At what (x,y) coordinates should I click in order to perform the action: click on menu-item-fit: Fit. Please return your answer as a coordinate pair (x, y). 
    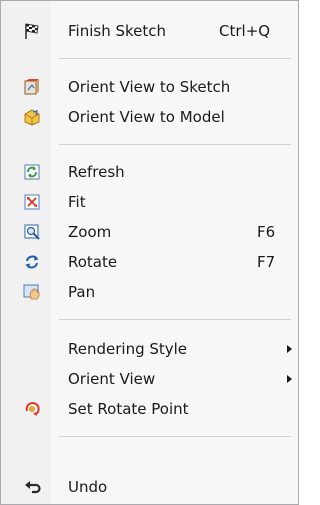
    Looking at the image, I should click on (149, 202).